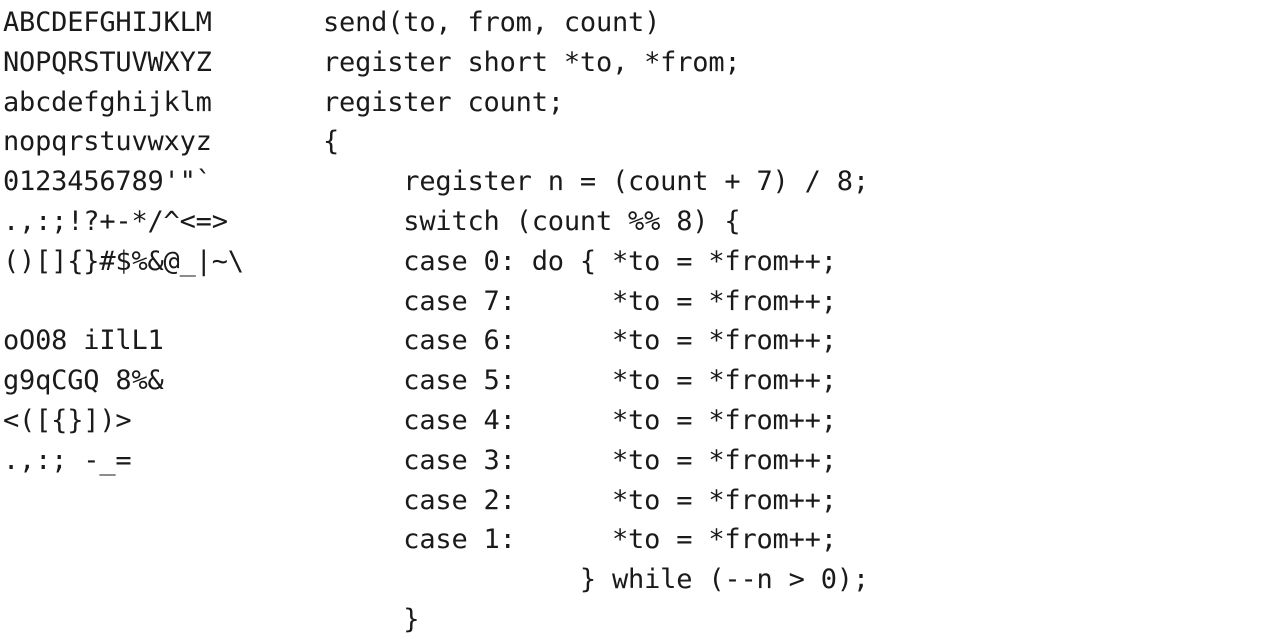 Image resolution: width=1280 pixels, height=640 pixels. What do you see at coordinates (580, 420) in the screenshot?
I see `code-line: case 4: *to = *from++;` at bounding box center [580, 420].